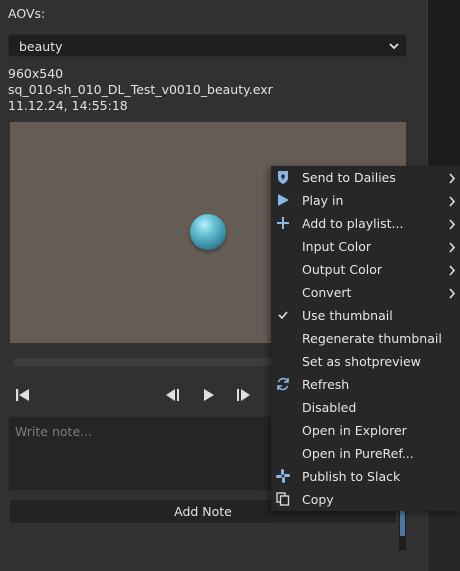  Describe the element at coordinates (347, 315) in the screenshot. I see `menu-label: Use thumbnail` at that location.